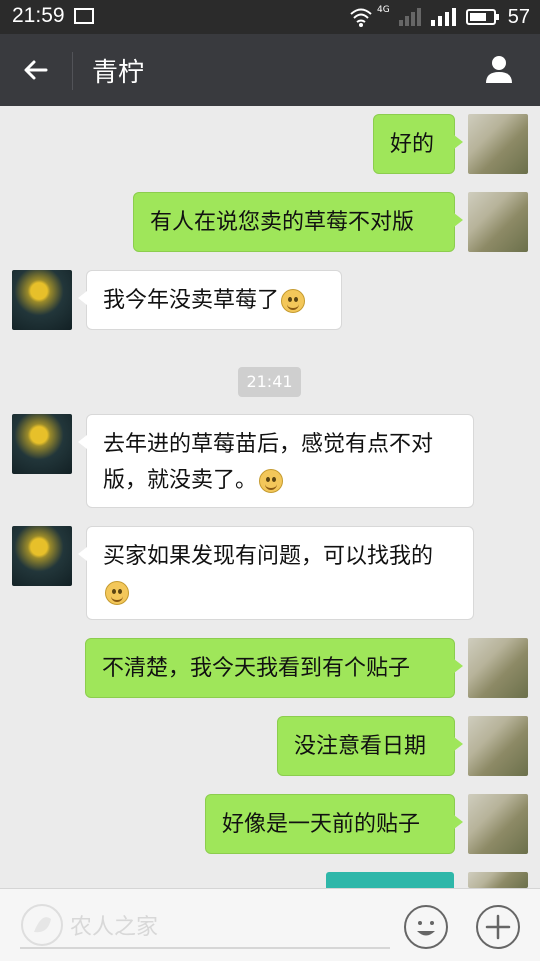 This screenshot has height=961, width=540. I want to click on signal-weak-icon, so click(409, 17).